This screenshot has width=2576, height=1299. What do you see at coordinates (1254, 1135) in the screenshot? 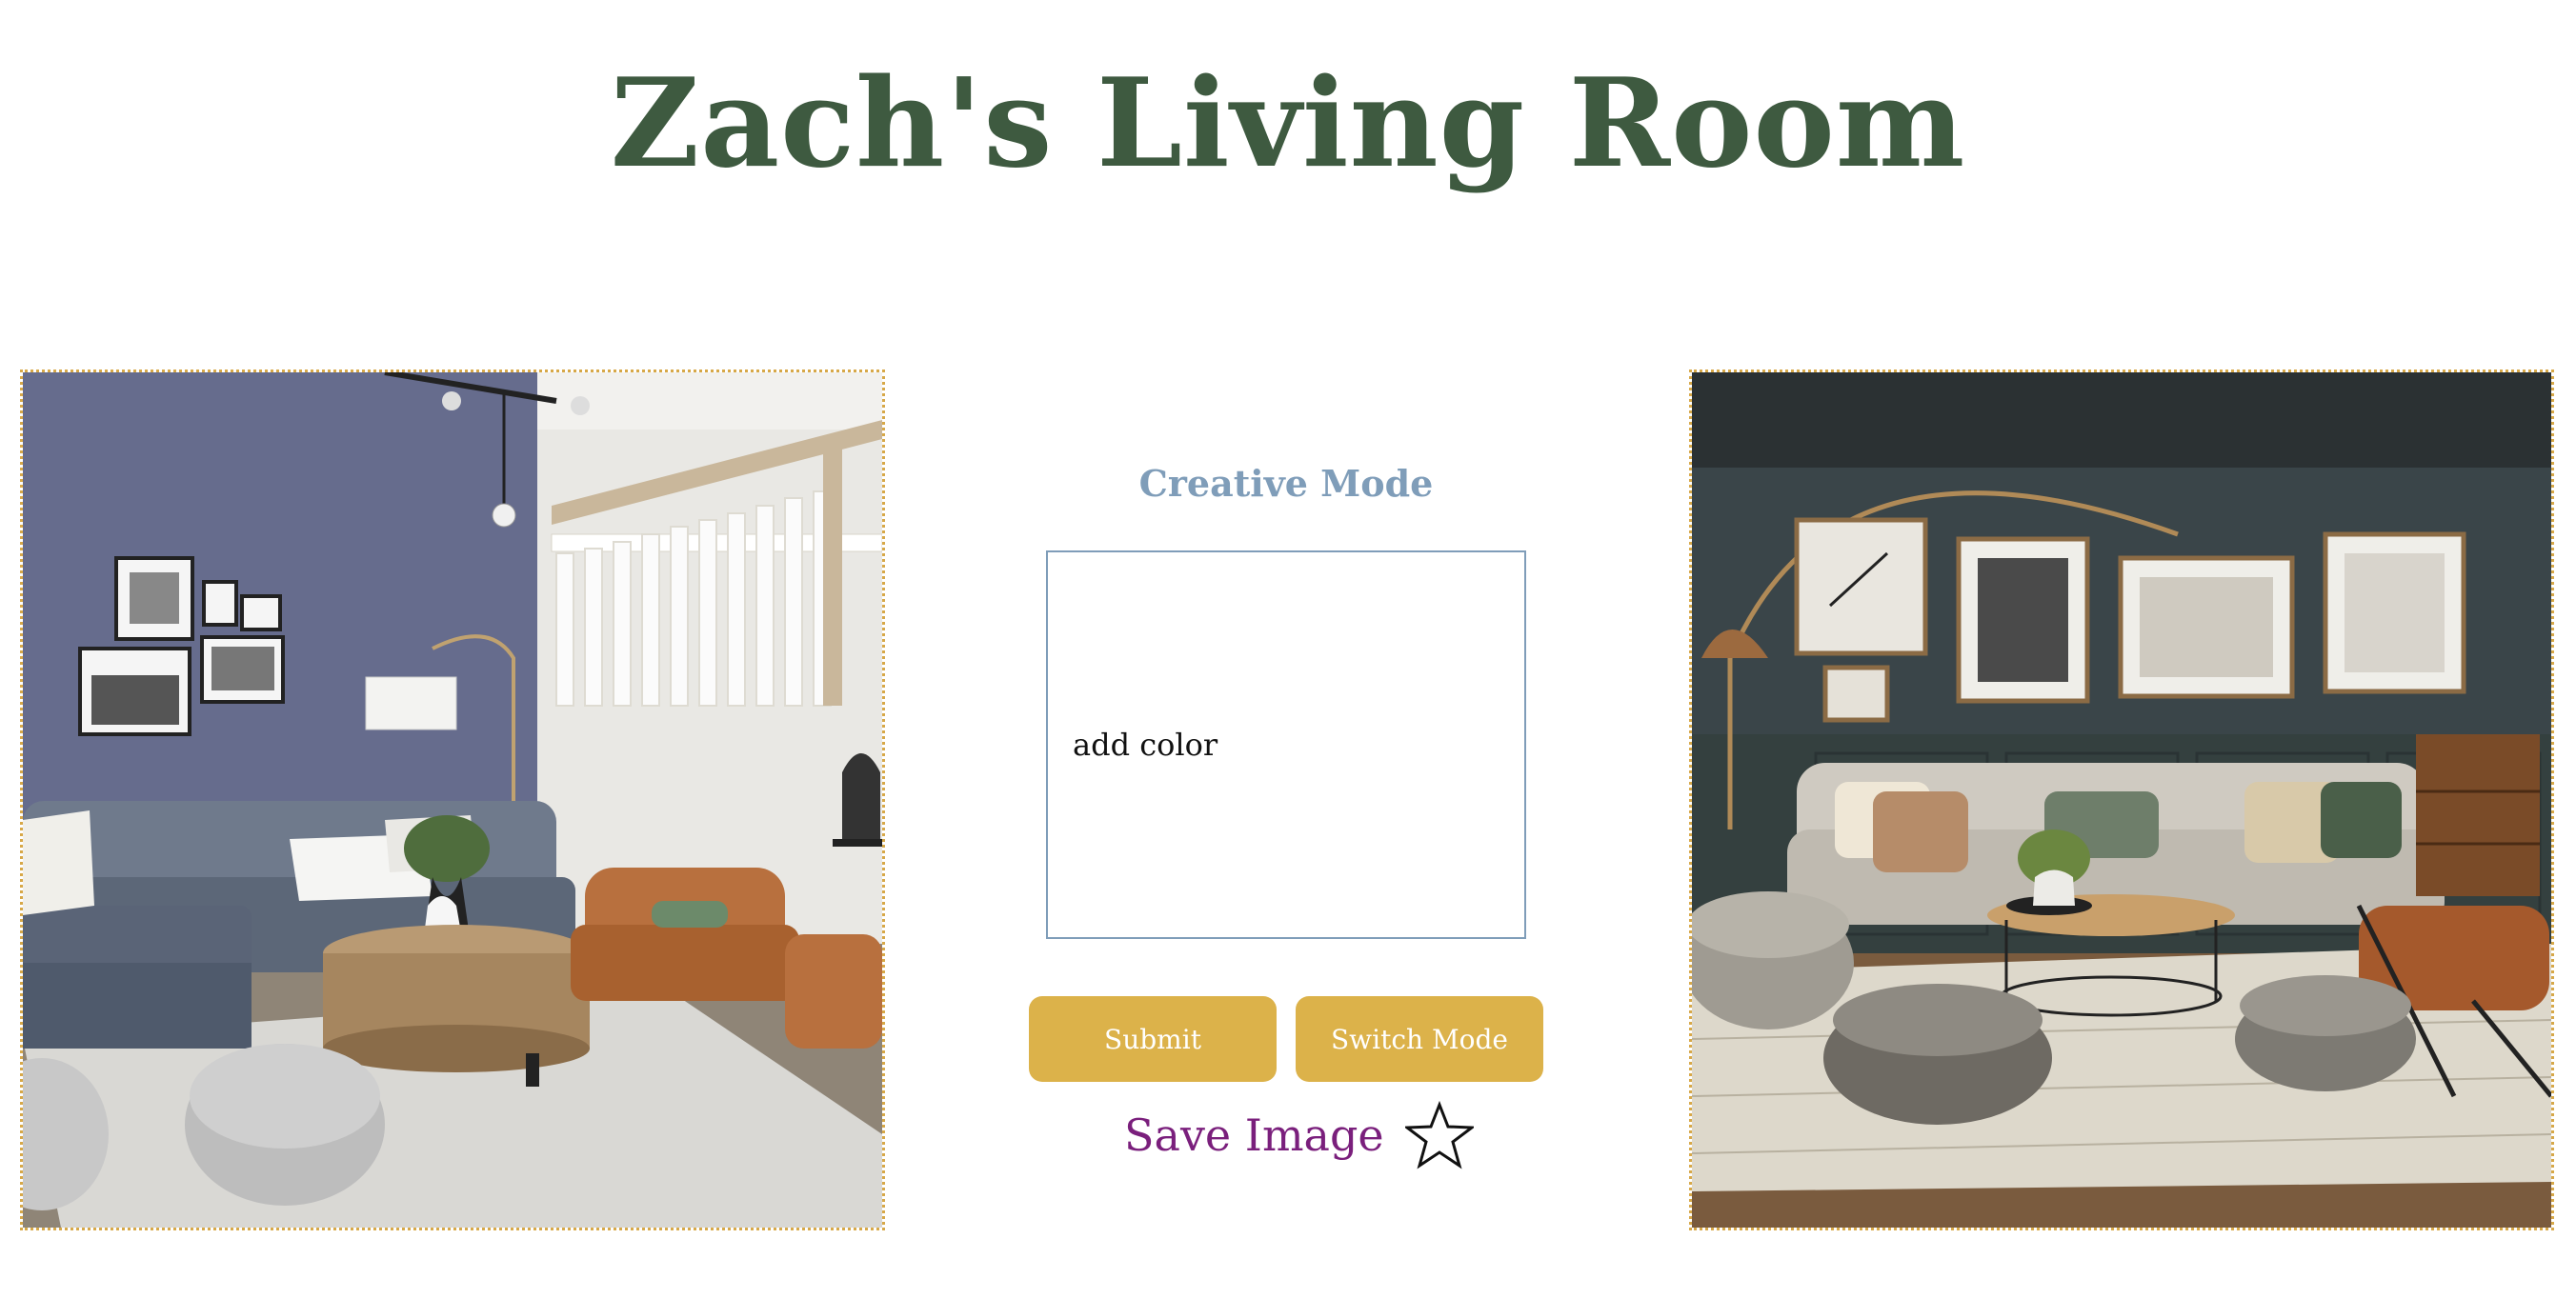
I see `save-image-label: Save Image` at bounding box center [1254, 1135].